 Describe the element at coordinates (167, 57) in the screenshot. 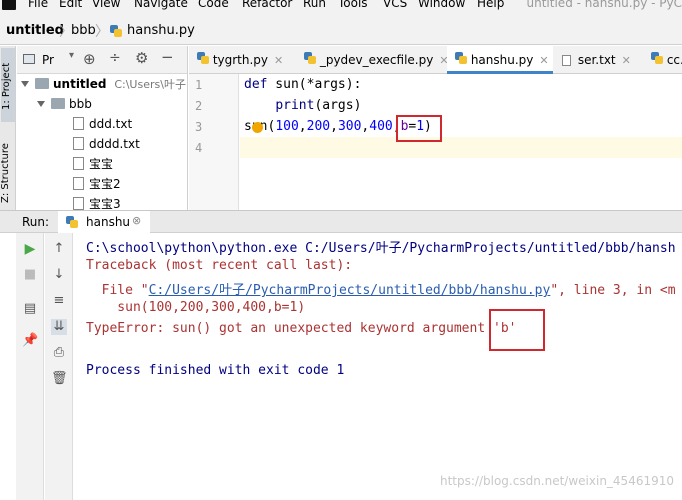

I see `hide-icon: −` at that location.